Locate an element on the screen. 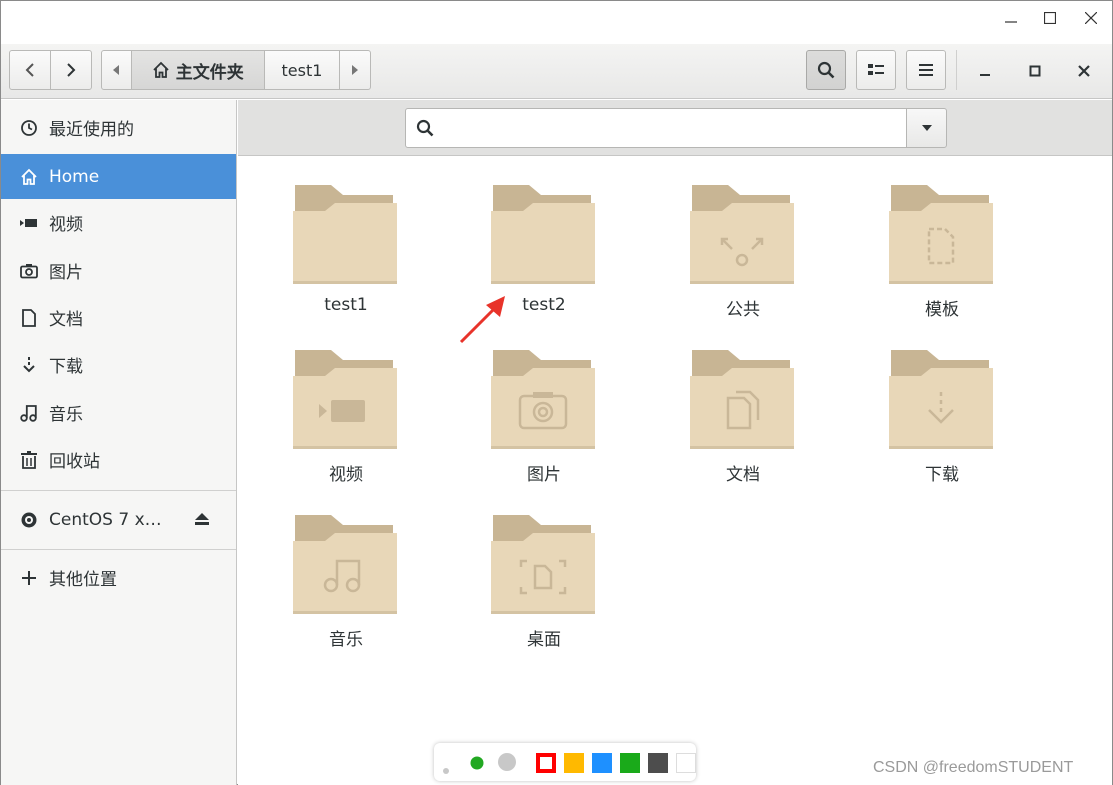 The width and height of the screenshot is (1113, 785). breadcrumb-home-label: 主文件夹 is located at coordinates (209, 72).